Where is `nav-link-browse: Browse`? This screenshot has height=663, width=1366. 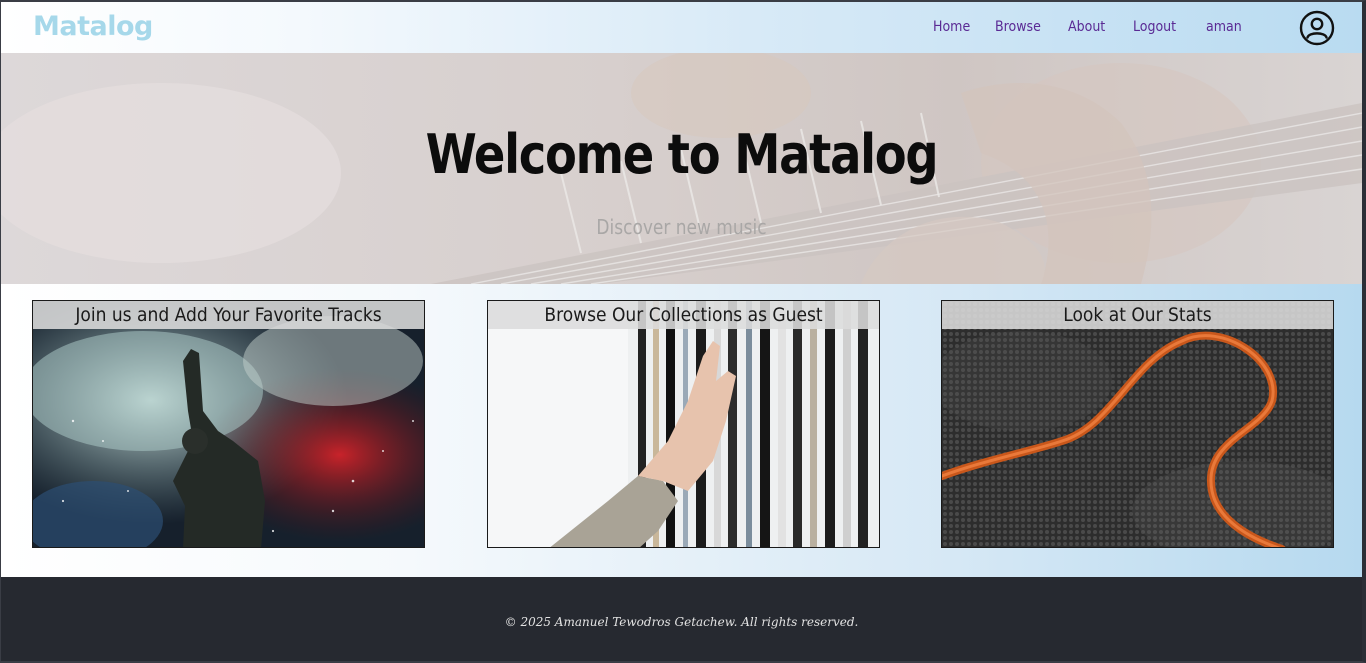
nav-link-browse: Browse is located at coordinates (1018, 27).